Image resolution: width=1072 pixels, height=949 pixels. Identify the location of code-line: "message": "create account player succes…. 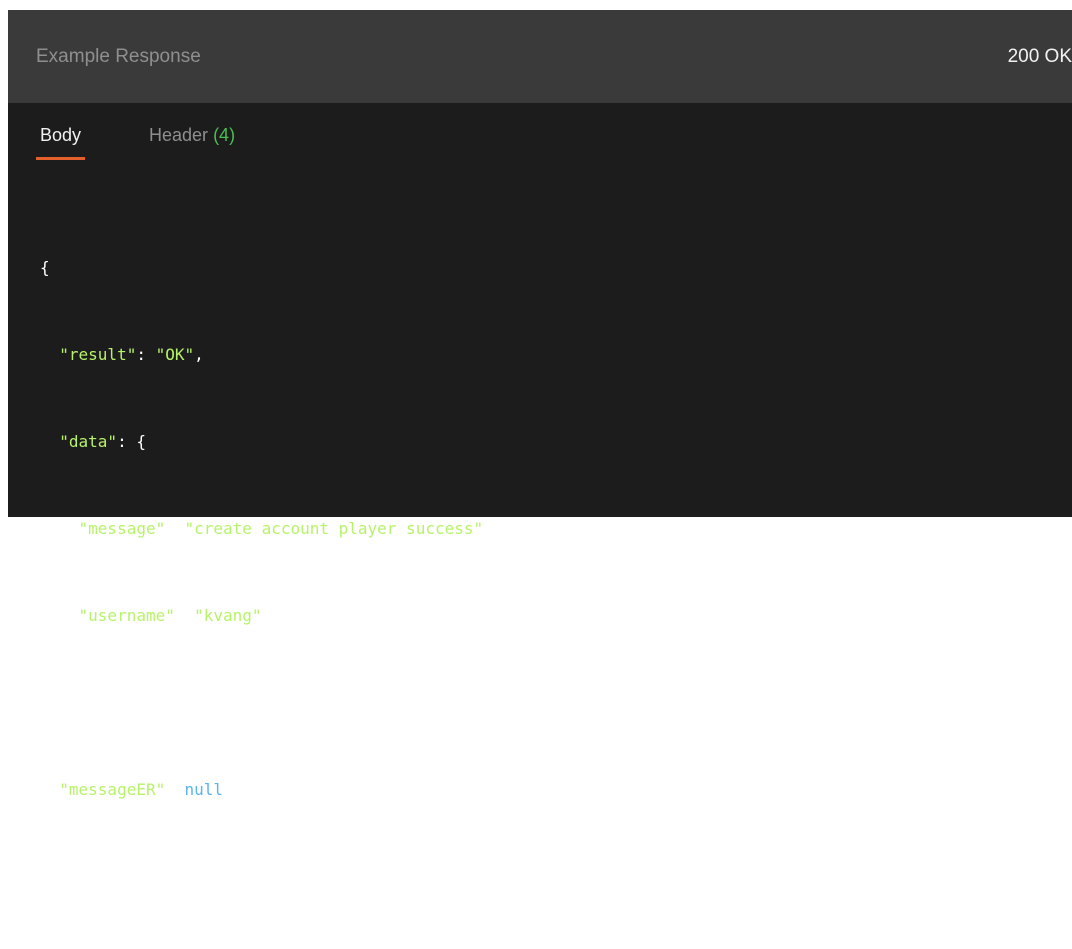
(285, 528).